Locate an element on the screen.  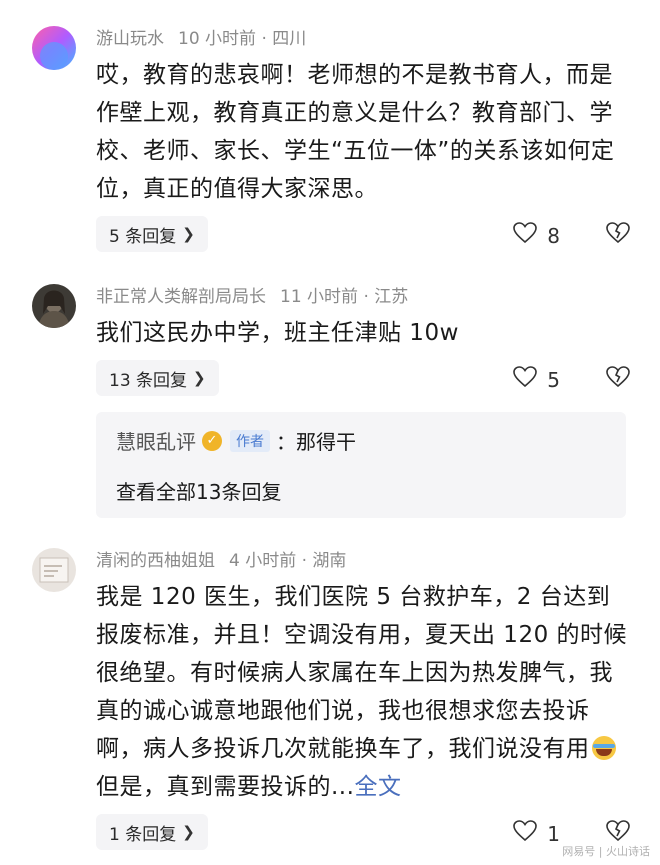
comment-author: 非正常人类解剖局局长 is located at coordinates (181, 297).